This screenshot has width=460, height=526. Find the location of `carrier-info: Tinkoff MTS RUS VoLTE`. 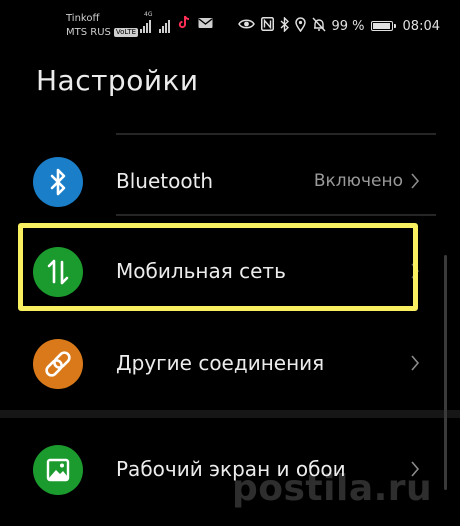

carrier-info: Tinkoff MTS RUS VoLTE is located at coordinates (102, 26).